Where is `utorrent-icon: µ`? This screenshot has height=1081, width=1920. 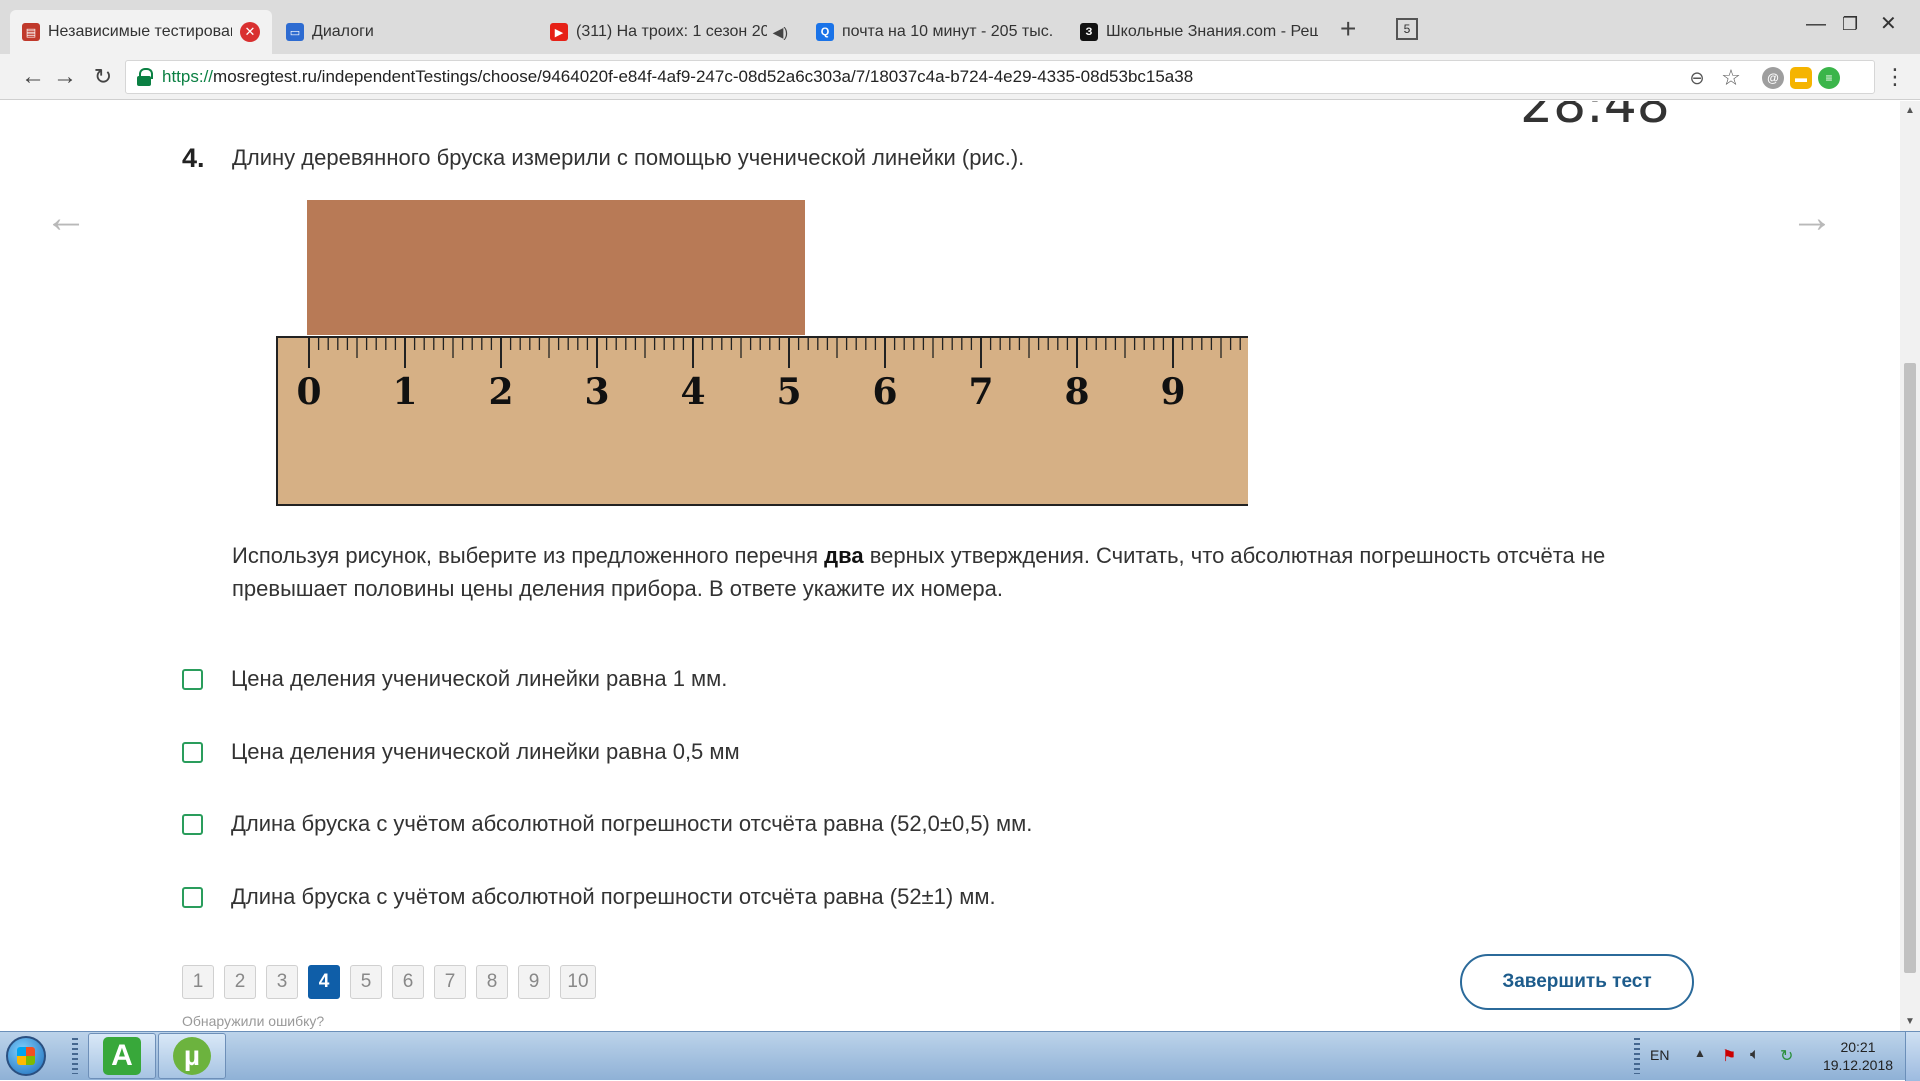 utorrent-icon: µ is located at coordinates (192, 1056).